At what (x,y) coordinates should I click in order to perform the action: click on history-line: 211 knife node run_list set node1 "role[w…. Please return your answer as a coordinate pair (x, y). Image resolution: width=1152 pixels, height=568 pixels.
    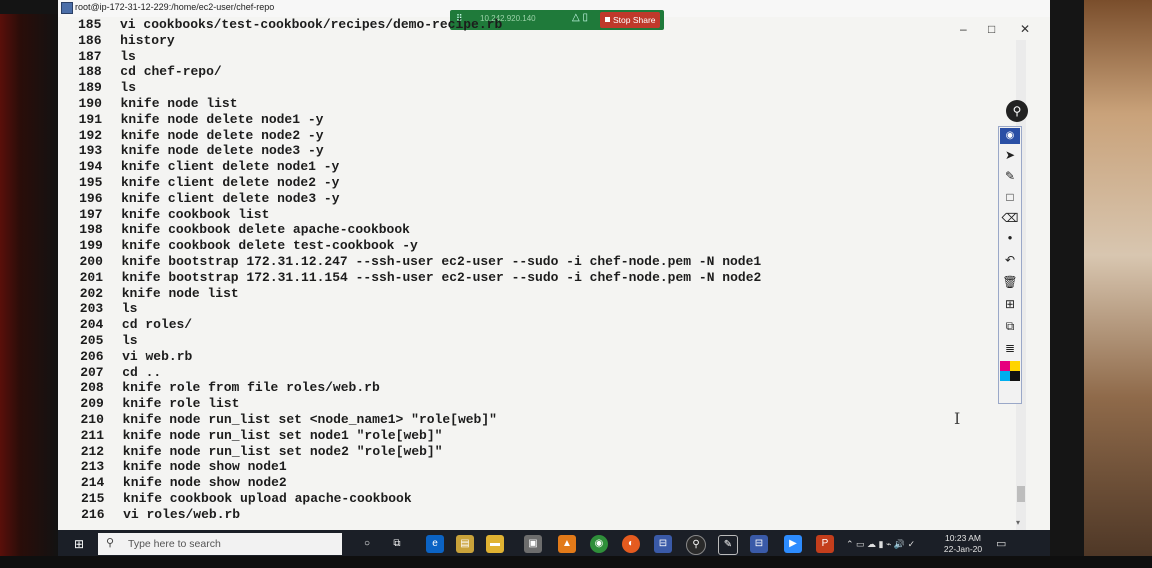
    Looking at the image, I should click on (262, 435).